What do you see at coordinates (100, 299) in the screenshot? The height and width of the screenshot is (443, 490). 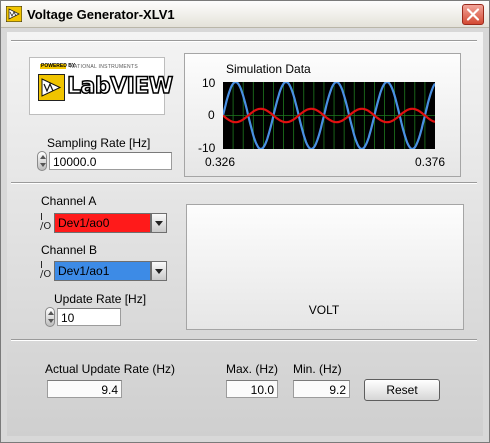 I see `update-rate-label: Update Rate [Hz]` at bounding box center [100, 299].